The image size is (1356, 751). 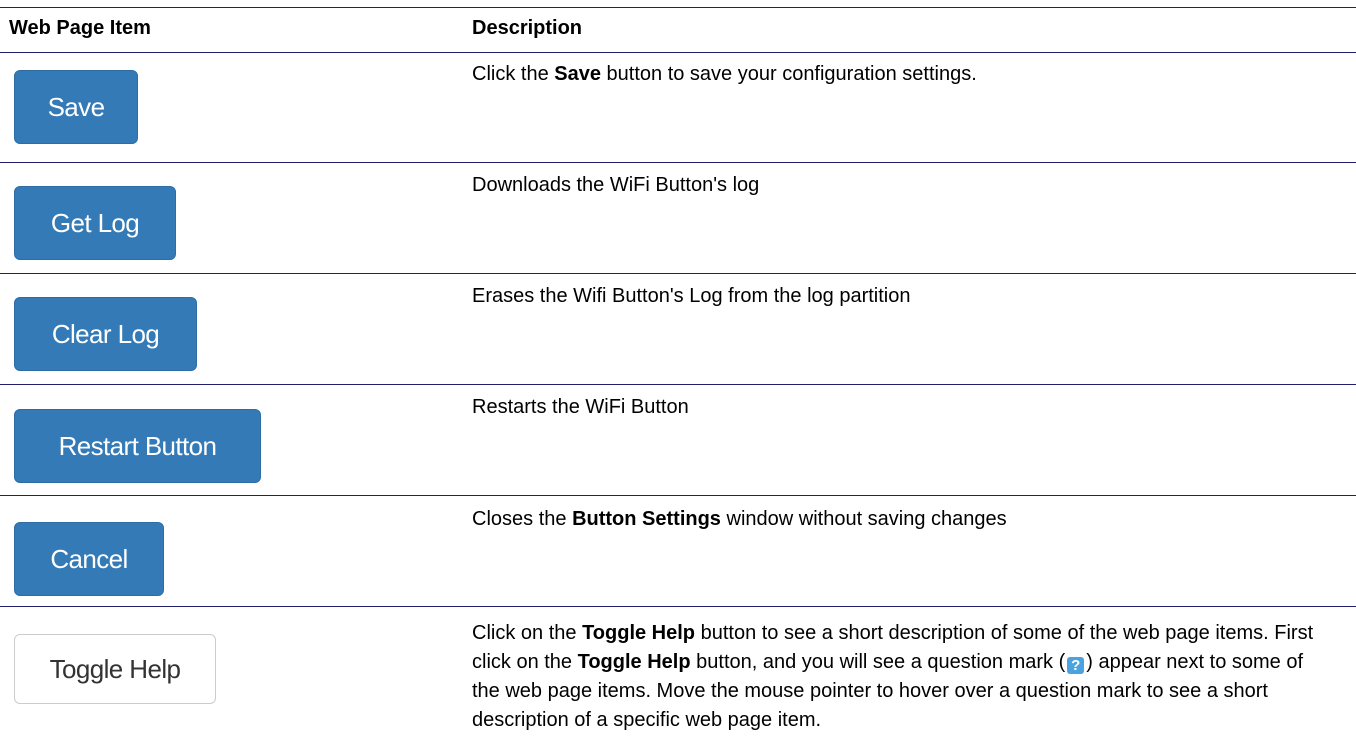 I want to click on clear-log-button: Clear Log, so click(x=105, y=334).